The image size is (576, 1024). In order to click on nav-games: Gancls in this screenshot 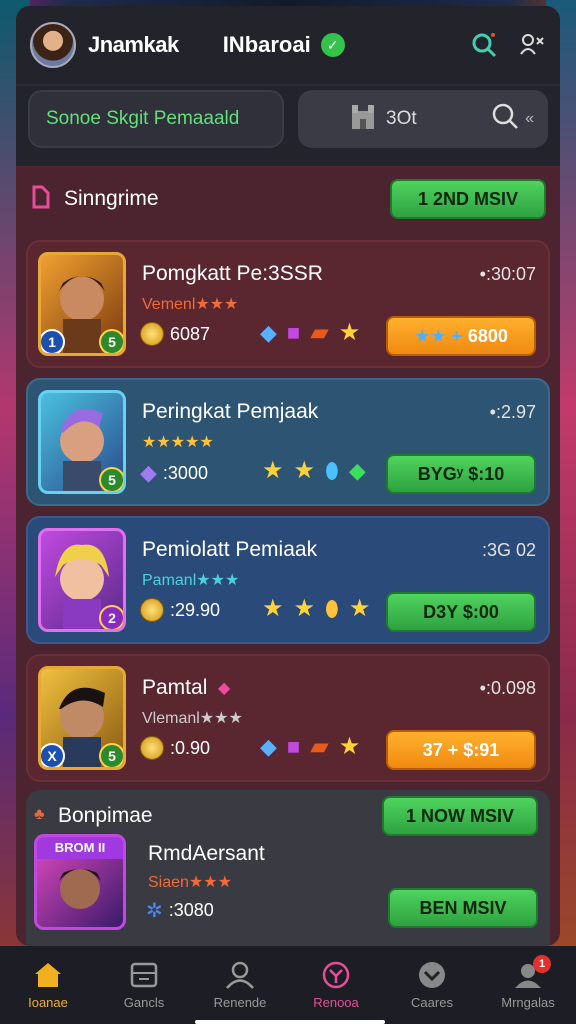, I will do `click(144, 985)`.